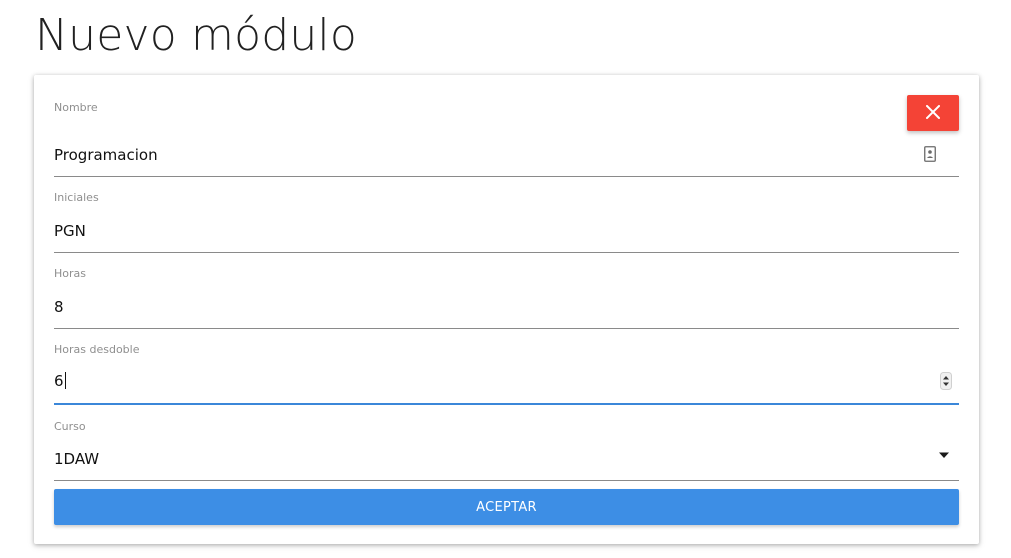  What do you see at coordinates (76, 107) in the screenshot?
I see `nombre-label: Nombre` at bounding box center [76, 107].